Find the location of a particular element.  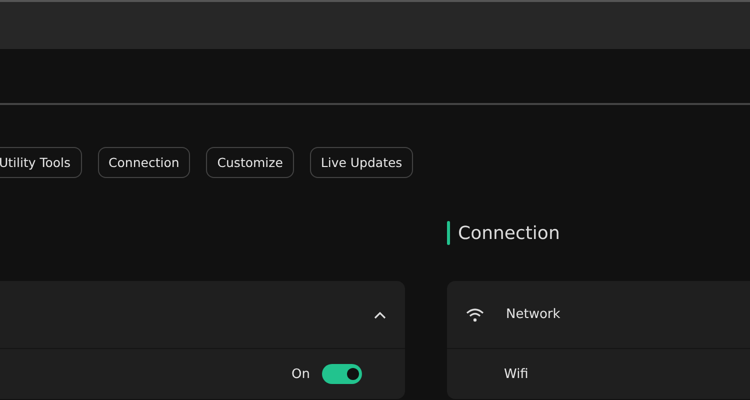

filter-chip: Connection is located at coordinates (144, 162).